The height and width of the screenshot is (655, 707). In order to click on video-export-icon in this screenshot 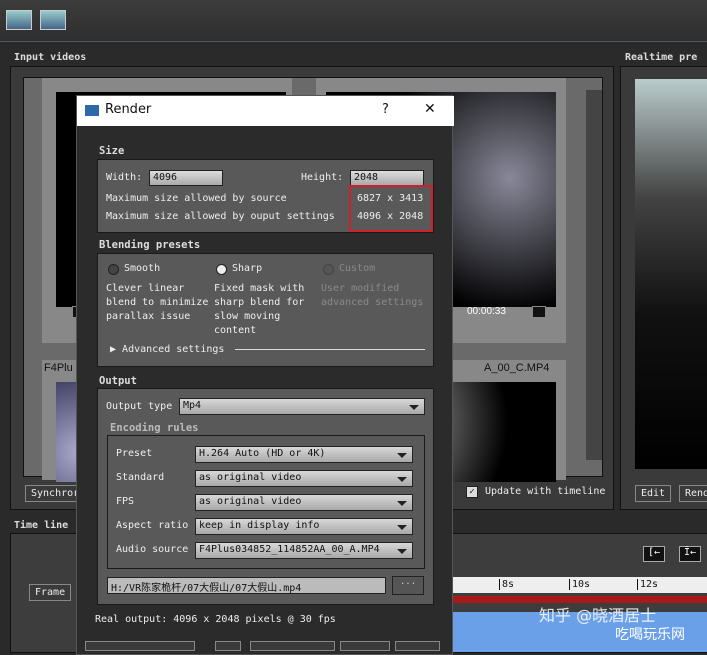, I will do `click(53, 20)`.